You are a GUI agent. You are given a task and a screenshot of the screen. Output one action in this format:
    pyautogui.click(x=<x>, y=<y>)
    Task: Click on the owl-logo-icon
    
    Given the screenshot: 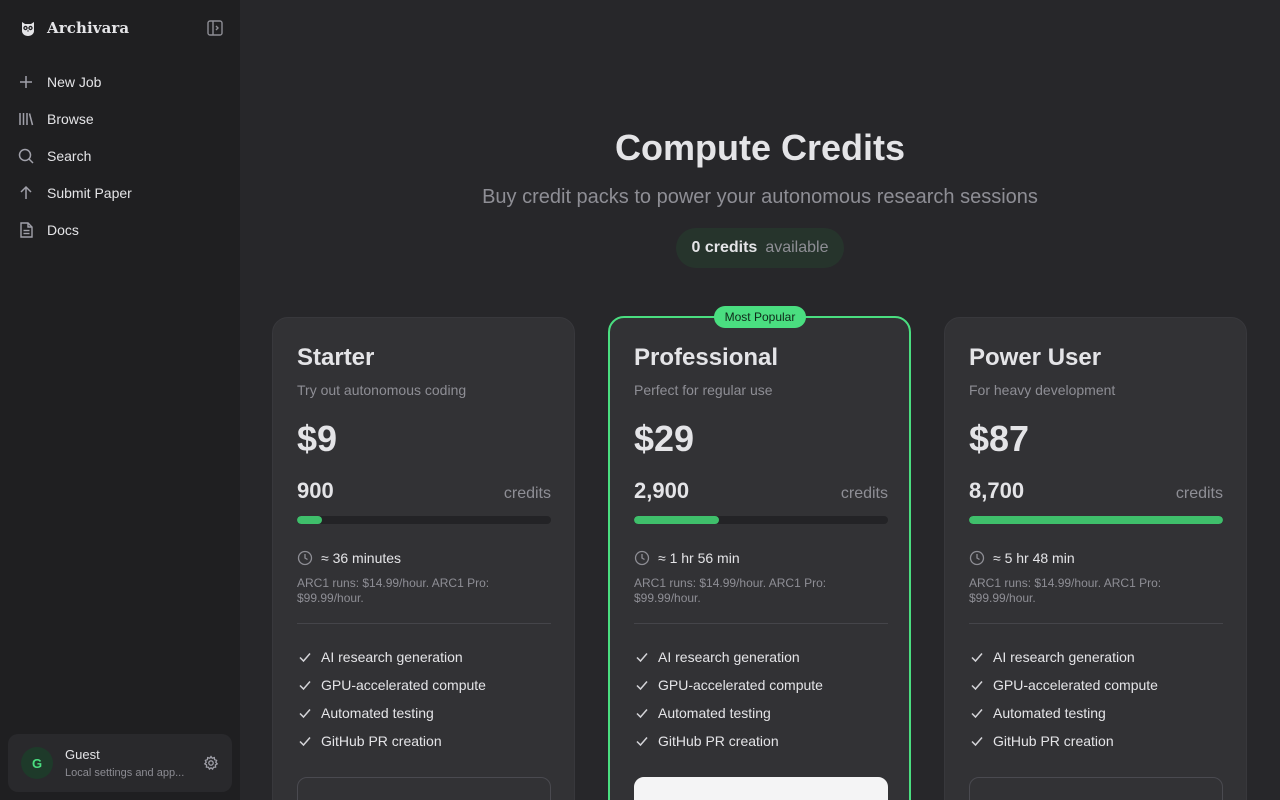 What is the action you would take?
    pyautogui.click(x=28, y=28)
    